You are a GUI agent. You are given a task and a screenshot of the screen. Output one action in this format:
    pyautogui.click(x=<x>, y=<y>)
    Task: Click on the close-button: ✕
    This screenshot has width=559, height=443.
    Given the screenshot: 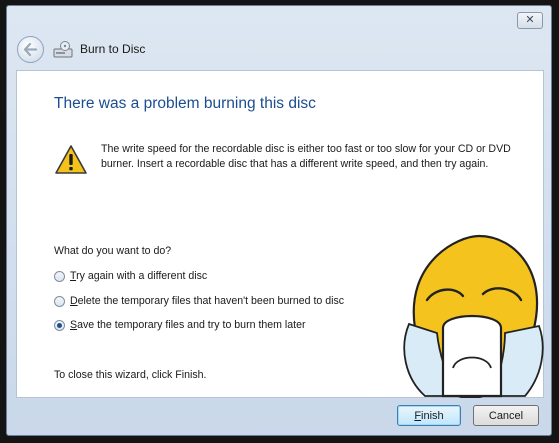 What is the action you would take?
    pyautogui.click(x=530, y=20)
    